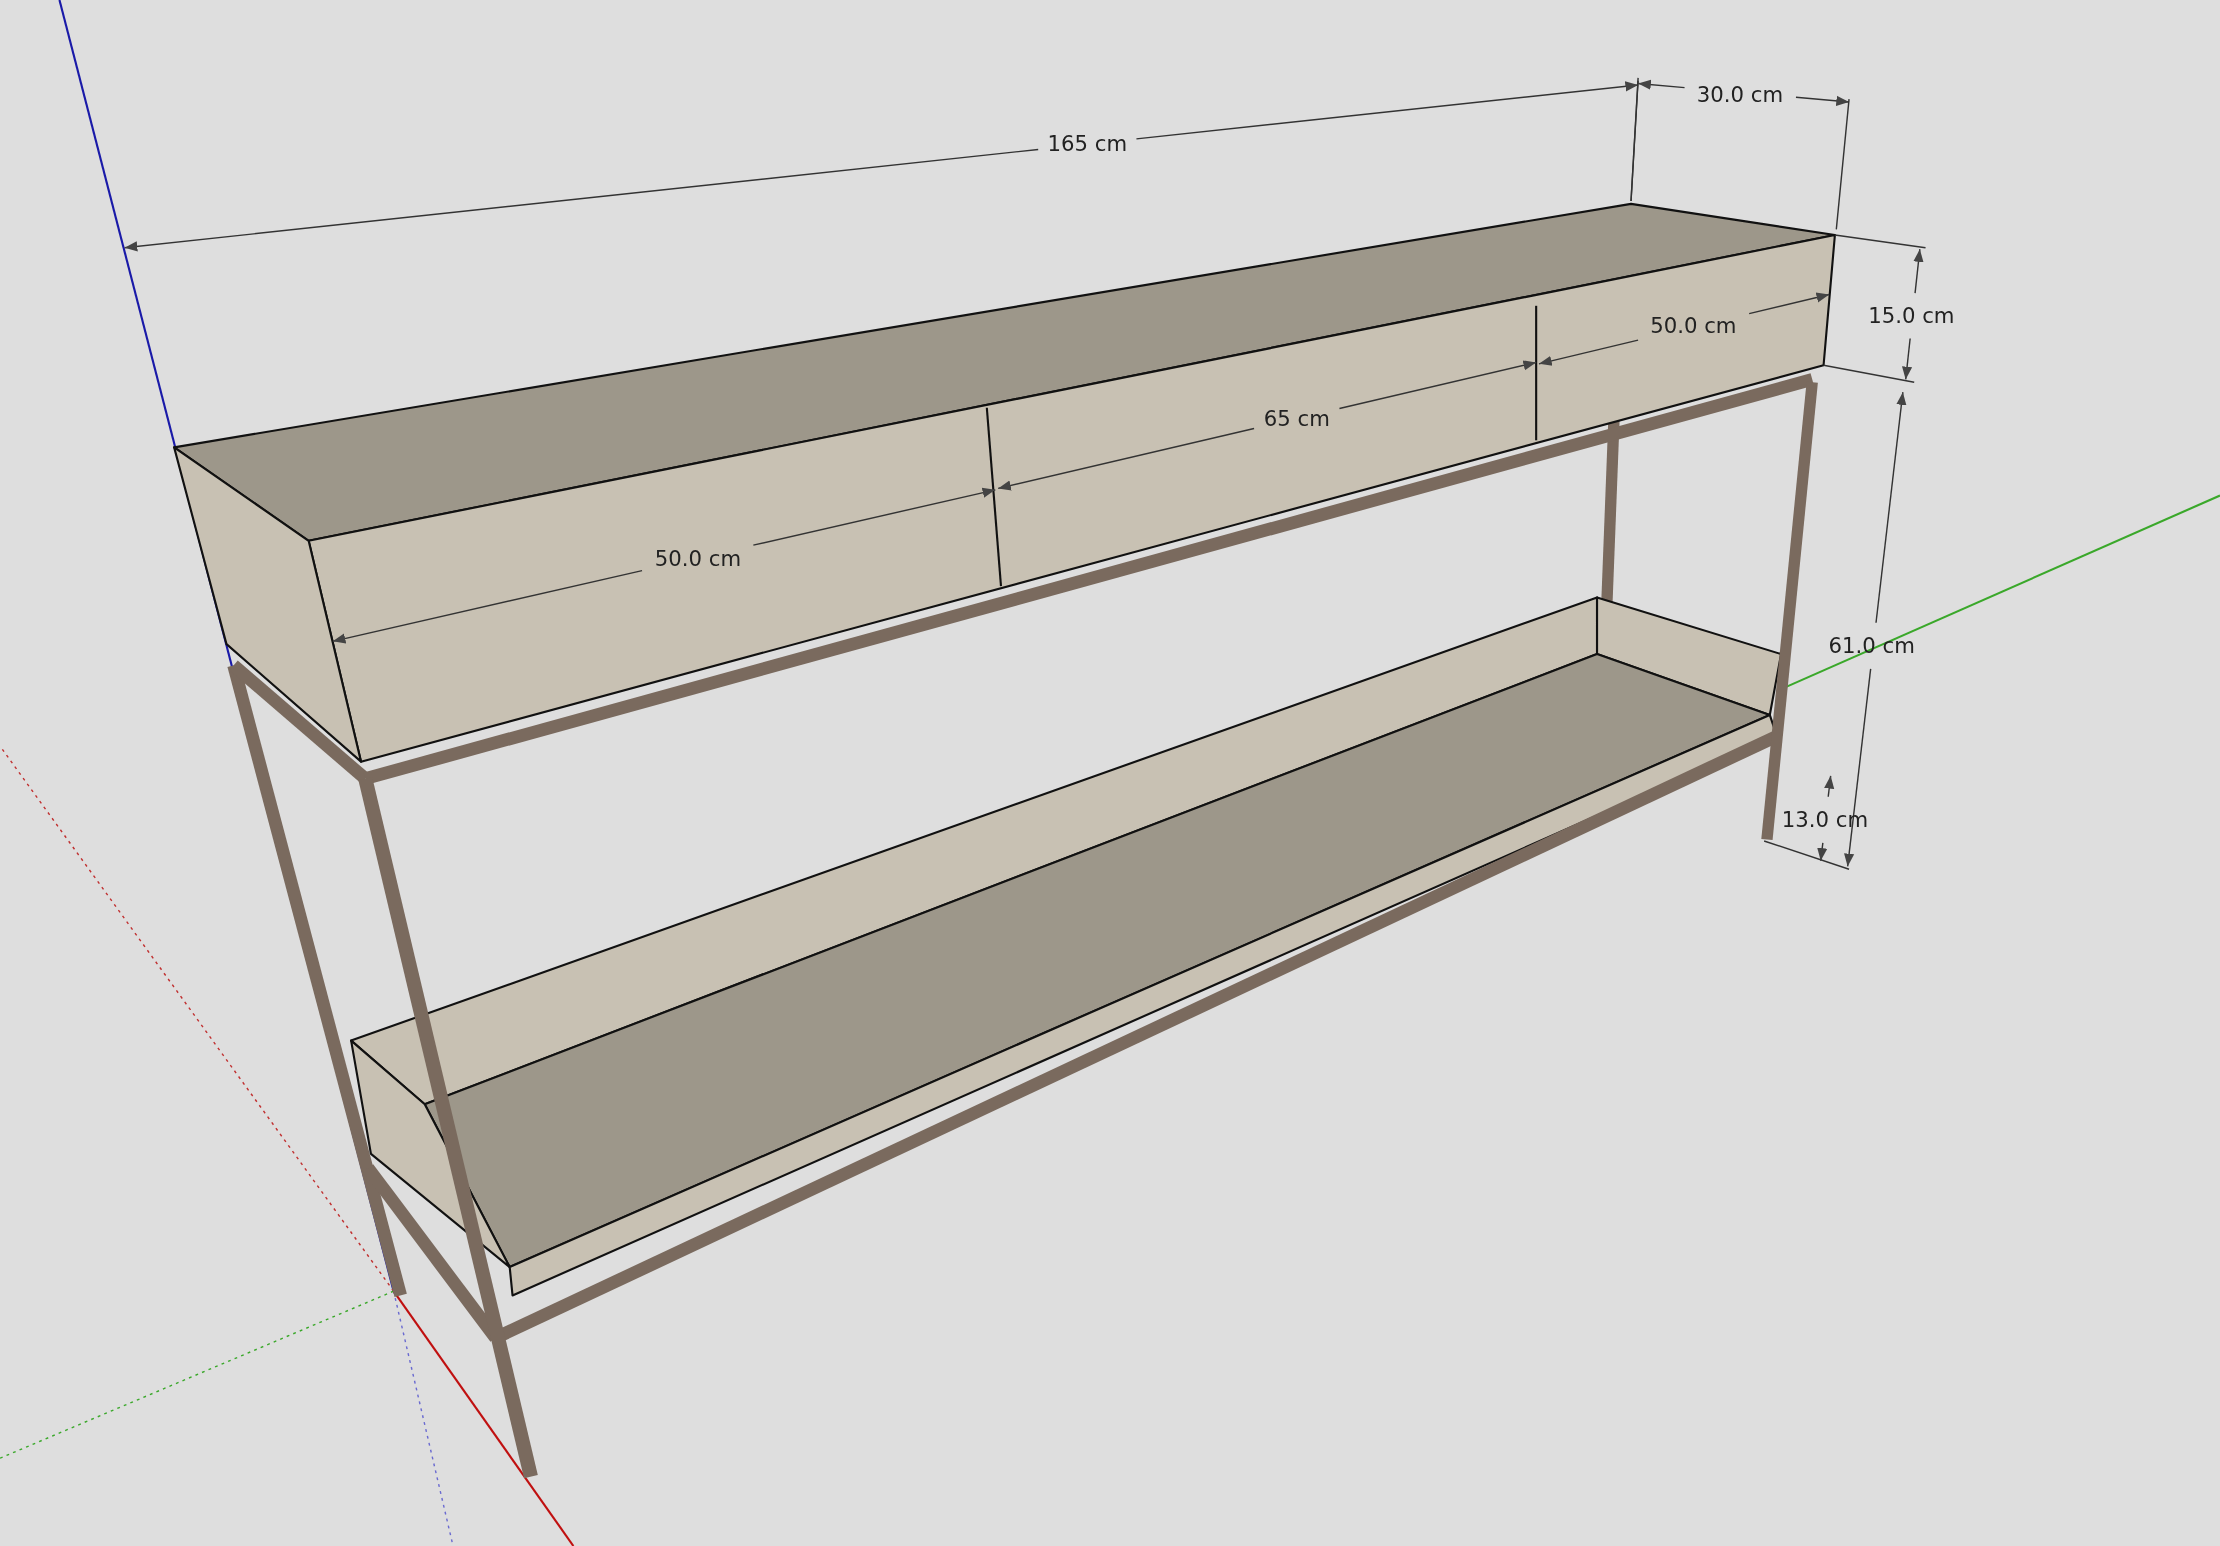 Image resolution: width=2220 pixels, height=1546 pixels. Describe the element at coordinates (1296, 419) in the screenshot. I see `dimension-label: 65 cm` at that location.